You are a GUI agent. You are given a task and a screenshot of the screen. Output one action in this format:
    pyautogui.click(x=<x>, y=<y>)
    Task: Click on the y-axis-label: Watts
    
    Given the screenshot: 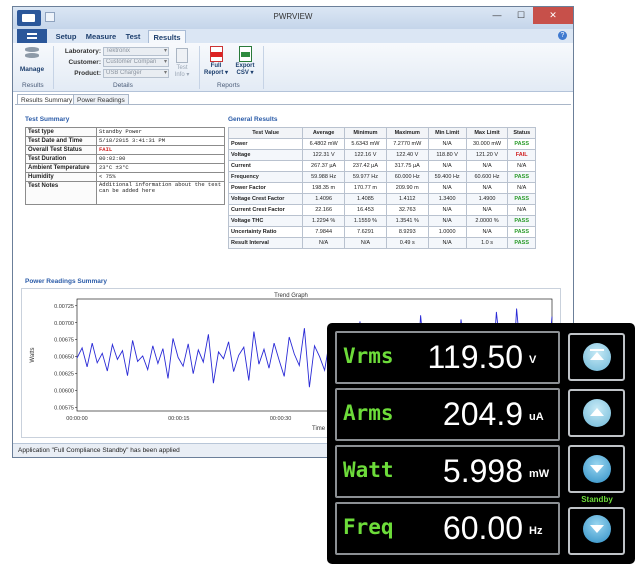 What is the action you would take?
    pyautogui.click(x=33, y=354)
    